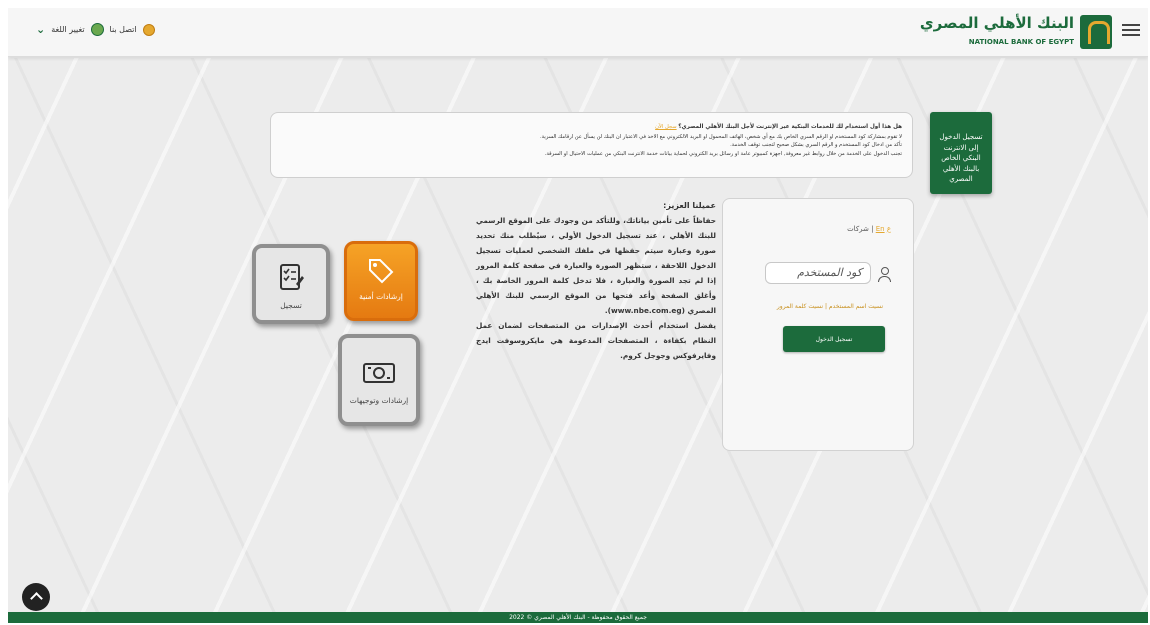 The width and height of the screenshot is (1150, 625). I want to click on forgot-links: نسيت اسم المستخدم | نسيت كلمة المرور, so click(830, 306).